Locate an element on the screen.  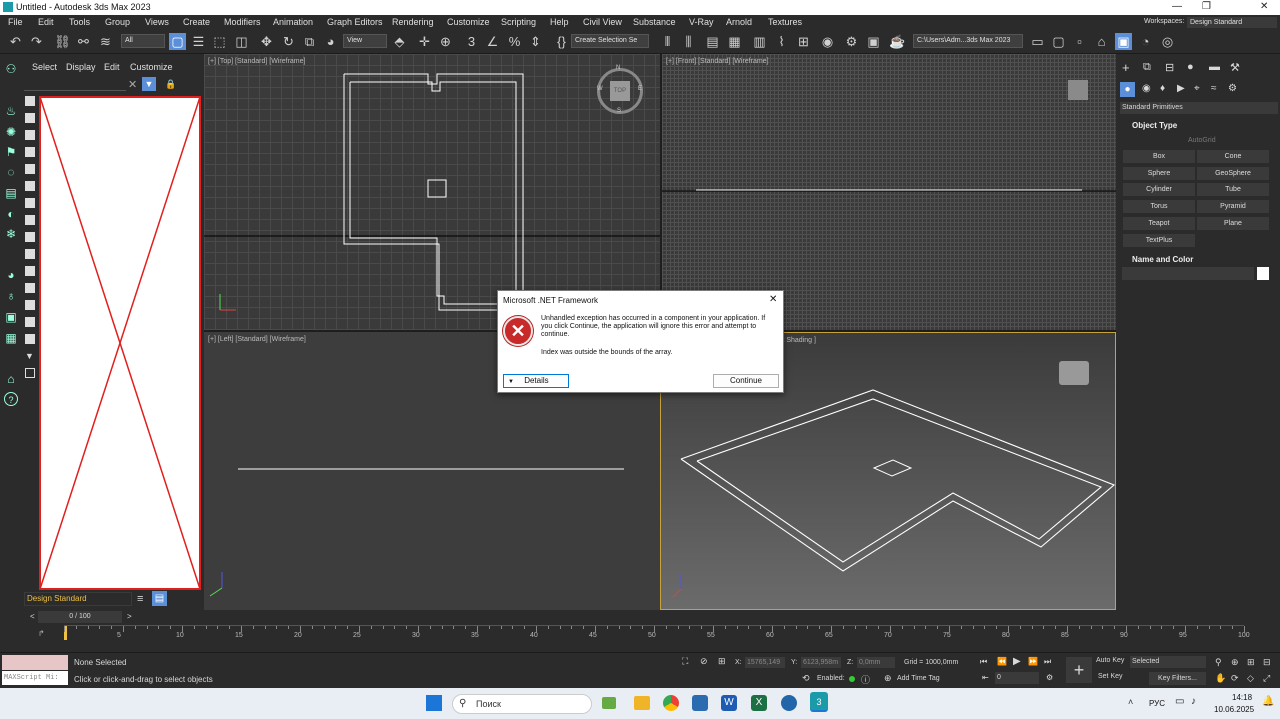
layers-stack-icon: ≡ is located at coordinates (140, 599).